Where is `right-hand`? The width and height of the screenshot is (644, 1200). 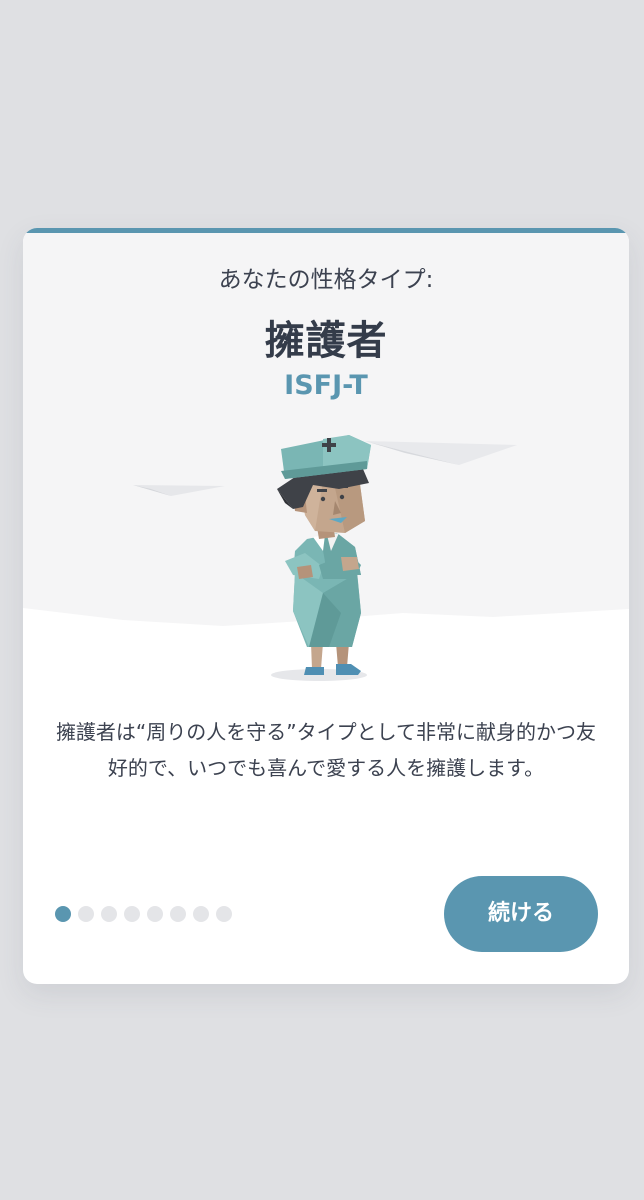
right-hand is located at coordinates (305, 572).